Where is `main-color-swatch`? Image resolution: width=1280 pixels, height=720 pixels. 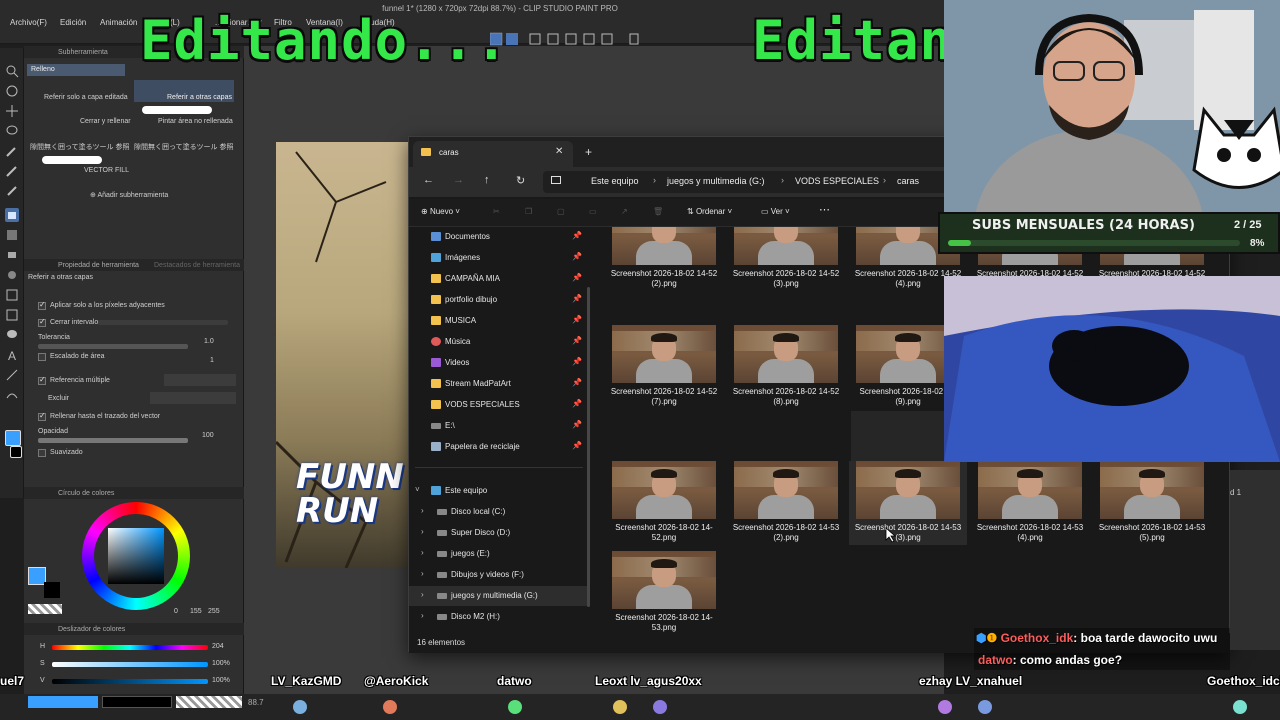 main-color-swatch is located at coordinates (13, 438).